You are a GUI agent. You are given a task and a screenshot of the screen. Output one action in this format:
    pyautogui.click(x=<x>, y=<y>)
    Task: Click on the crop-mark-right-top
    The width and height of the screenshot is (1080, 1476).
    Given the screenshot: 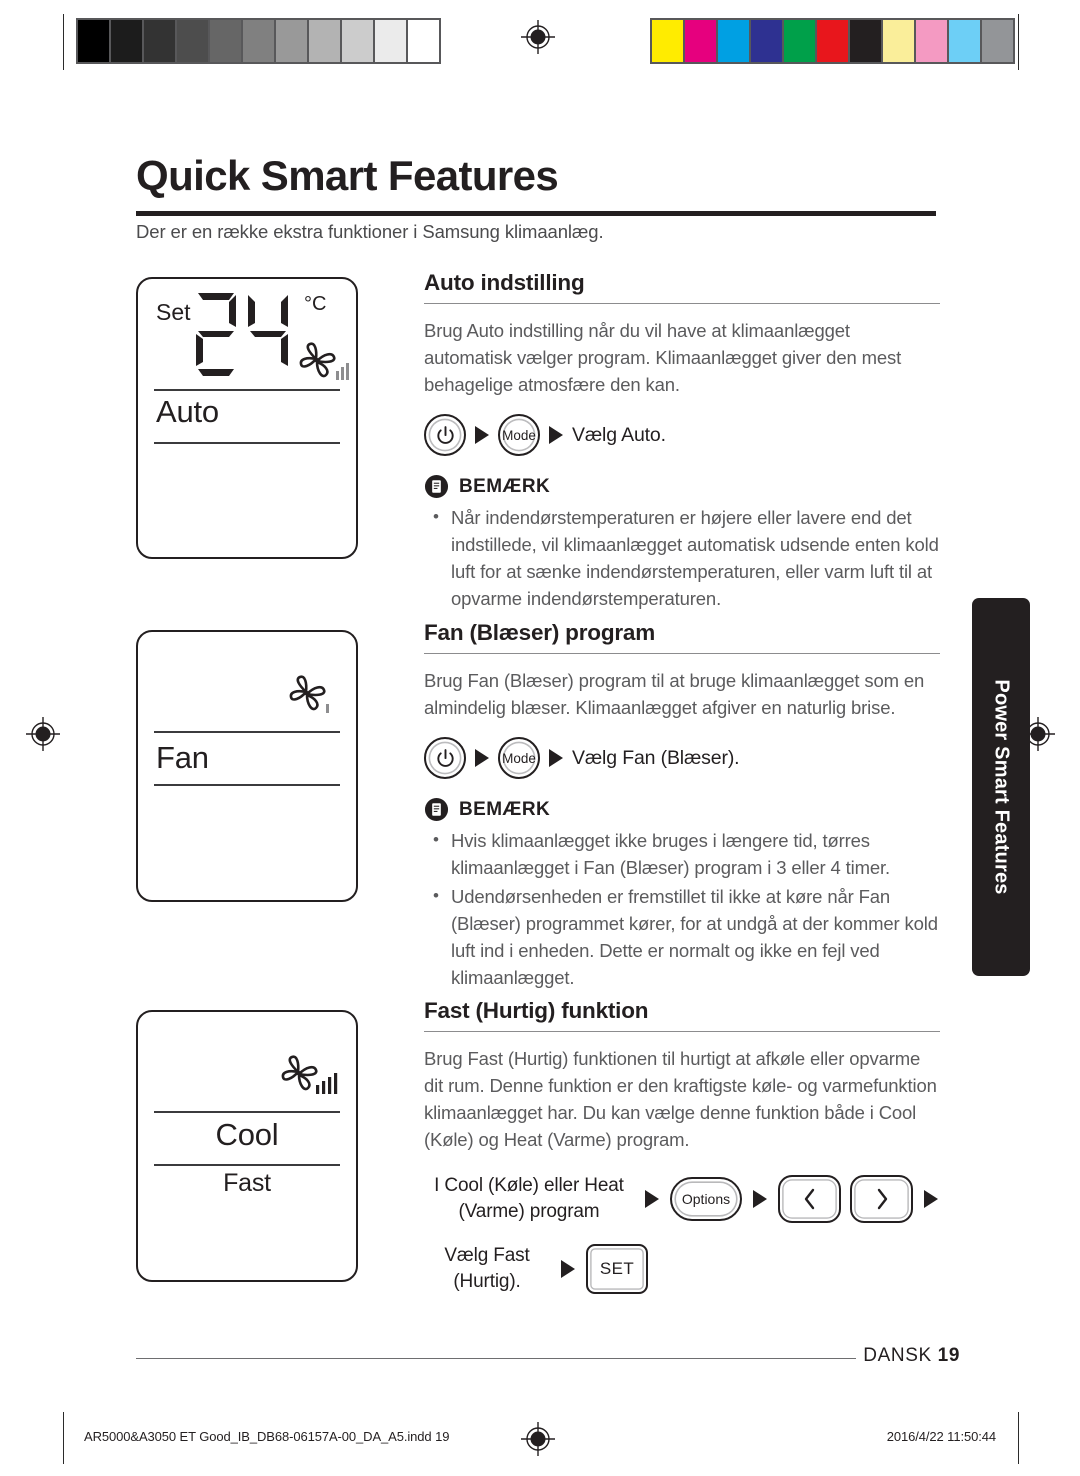 What is the action you would take?
    pyautogui.click(x=1018, y=42)
    